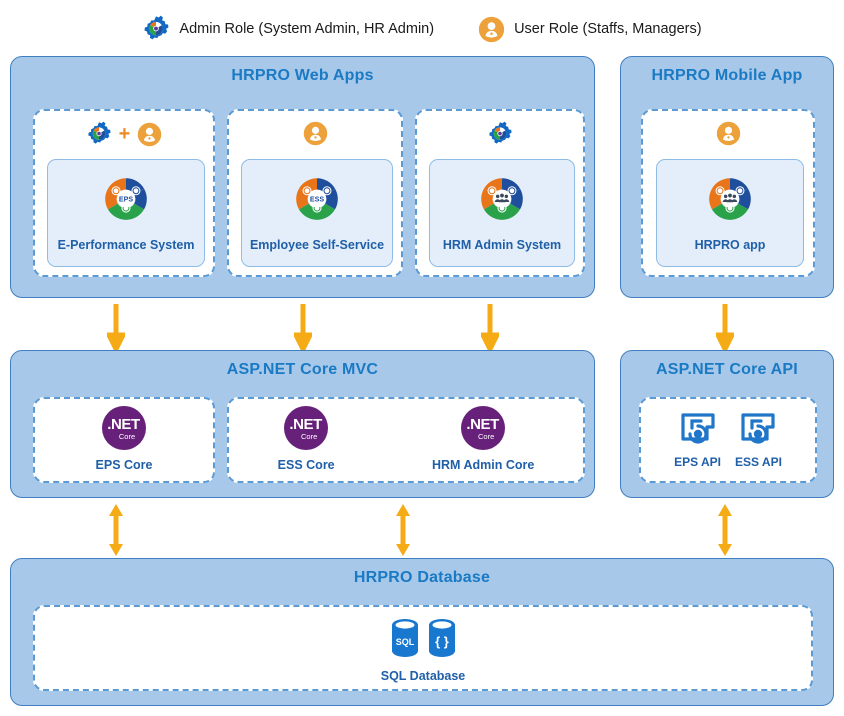 This screenshot has height=716, width=844. I want to click on panel-hrpro-mobile-app: HRPRO Mobile App HRPRO app, so click(727, 177).